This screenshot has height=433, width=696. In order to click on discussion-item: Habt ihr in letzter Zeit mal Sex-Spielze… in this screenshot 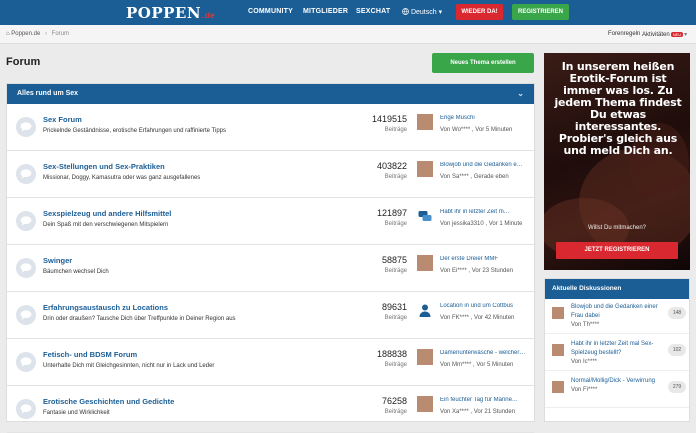, I will do `click(617, 353)`.